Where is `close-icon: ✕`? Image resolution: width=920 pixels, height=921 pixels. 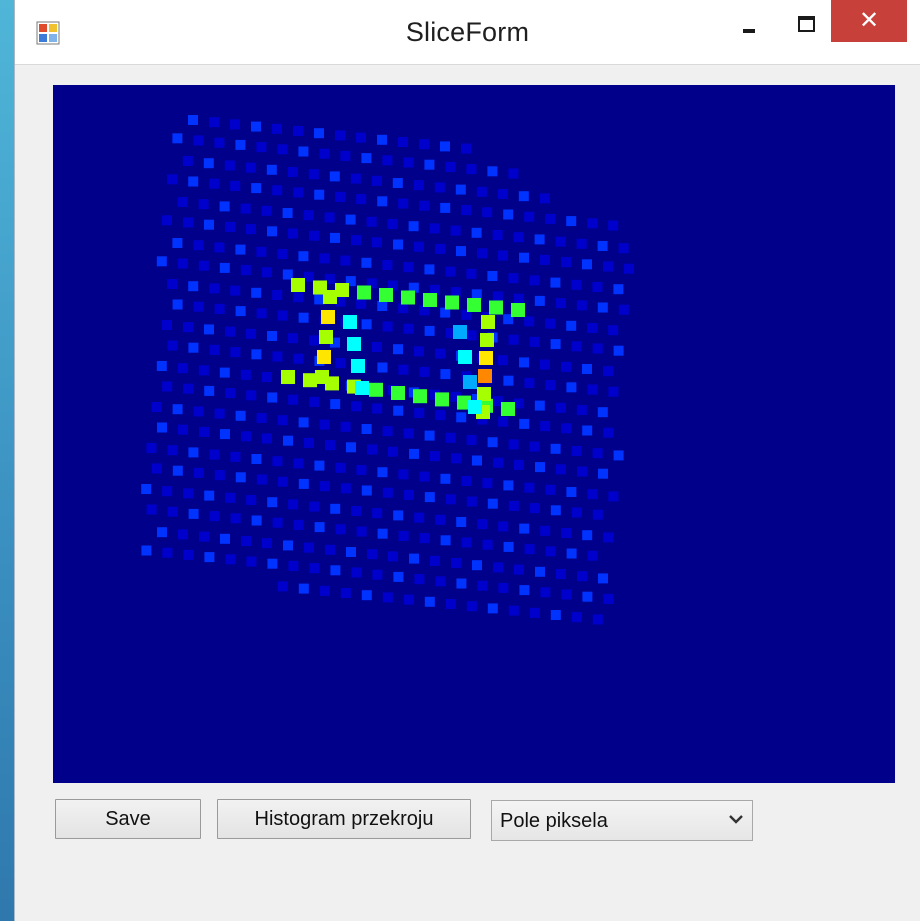 close-icon: ✕ is located at coordinates (869, 21).